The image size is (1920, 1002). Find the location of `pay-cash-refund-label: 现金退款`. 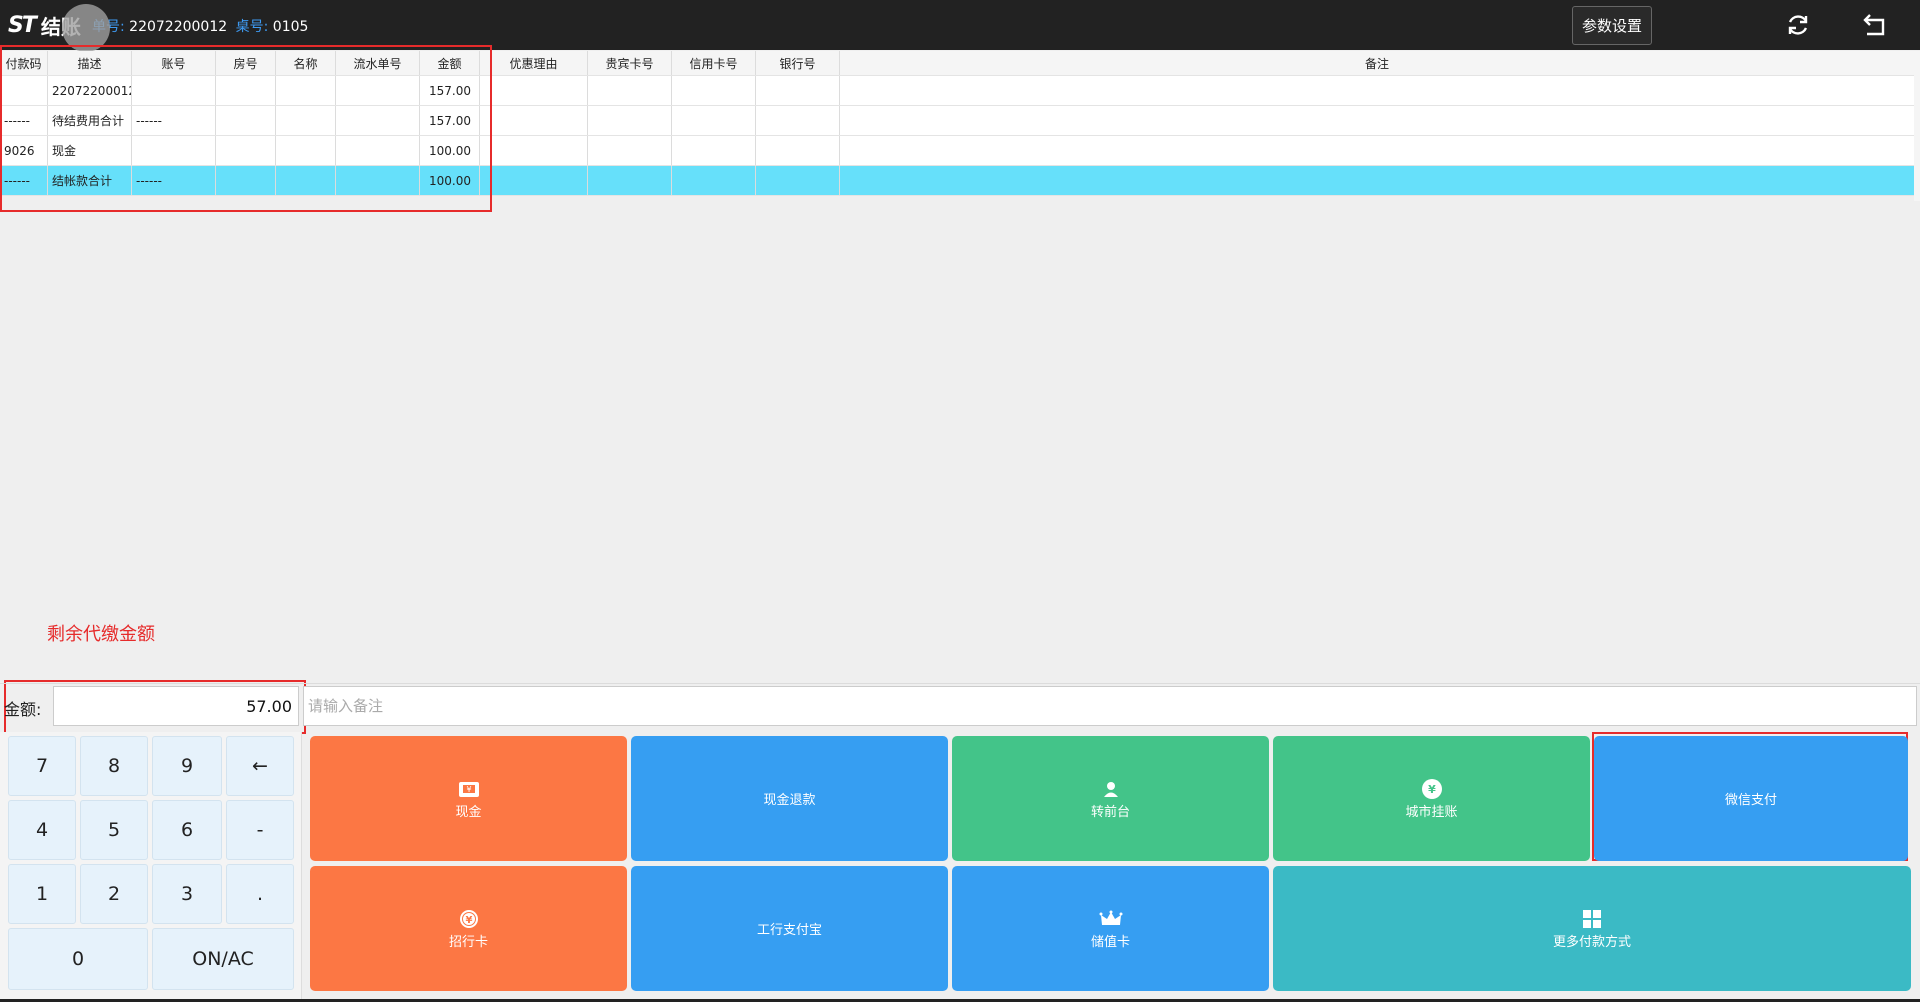

pay-cash-refund-label: 现金退款 is located at coordinates (789, 800).